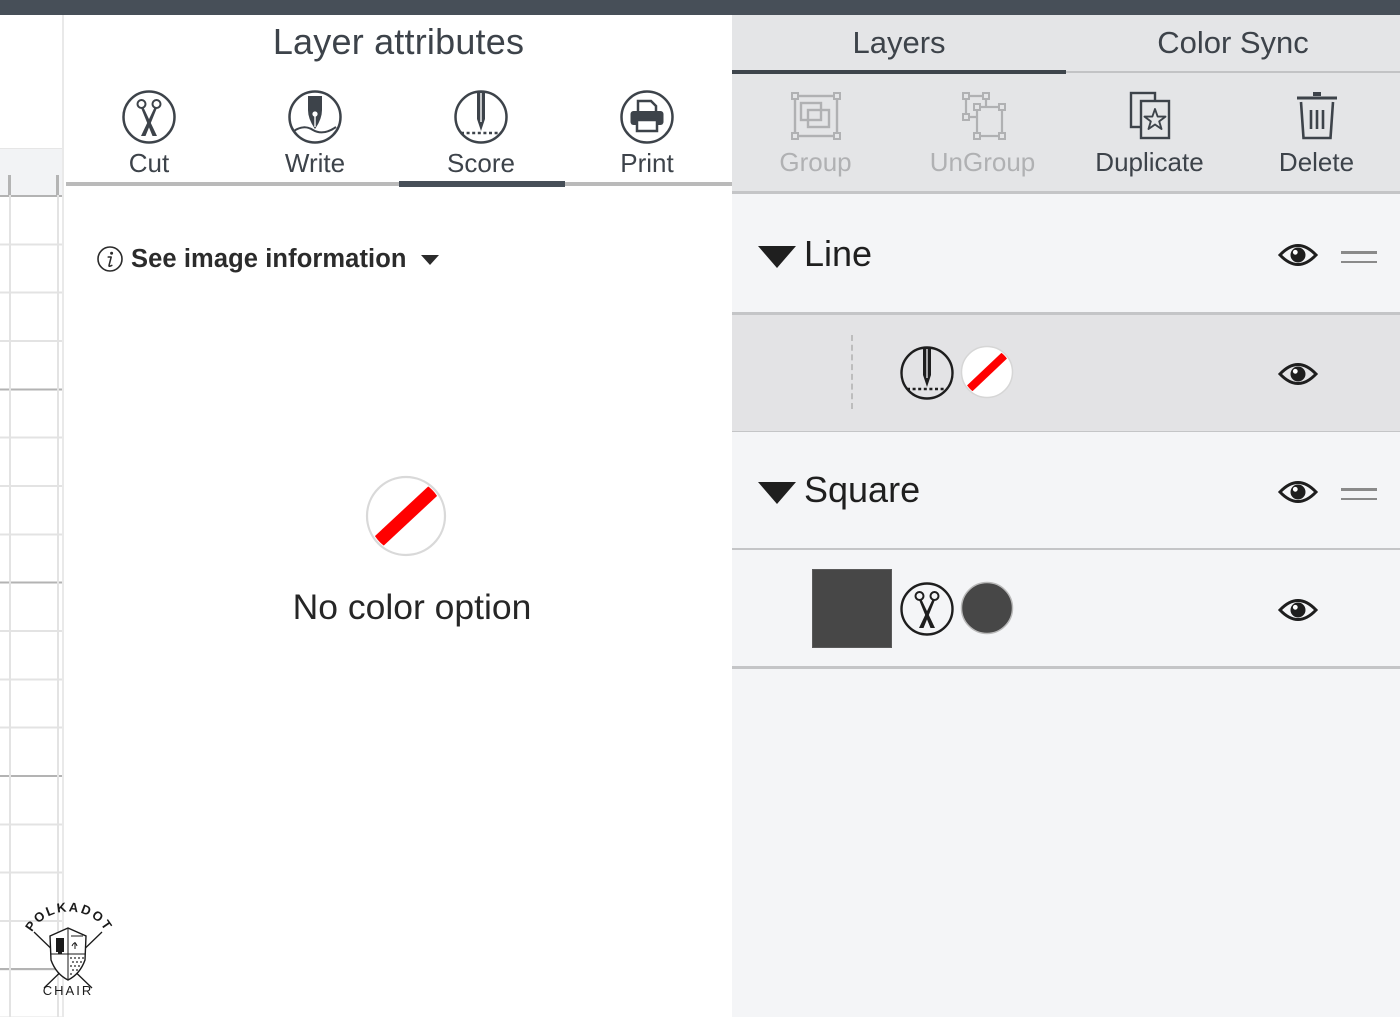  I want to click on tab-cut: Cut, so click(149, 135).